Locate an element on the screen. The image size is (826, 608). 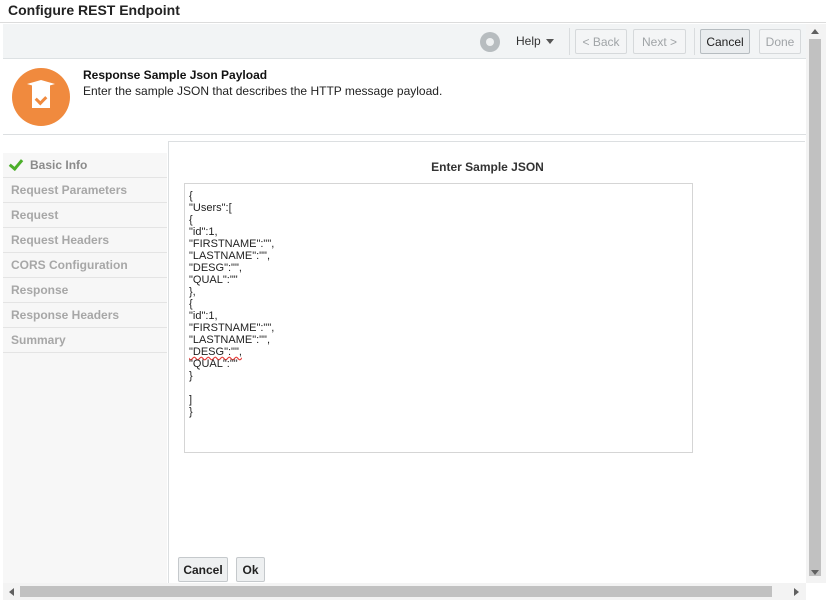
step-title: Response Sample Json Payload is located at coordinates (175, 75).